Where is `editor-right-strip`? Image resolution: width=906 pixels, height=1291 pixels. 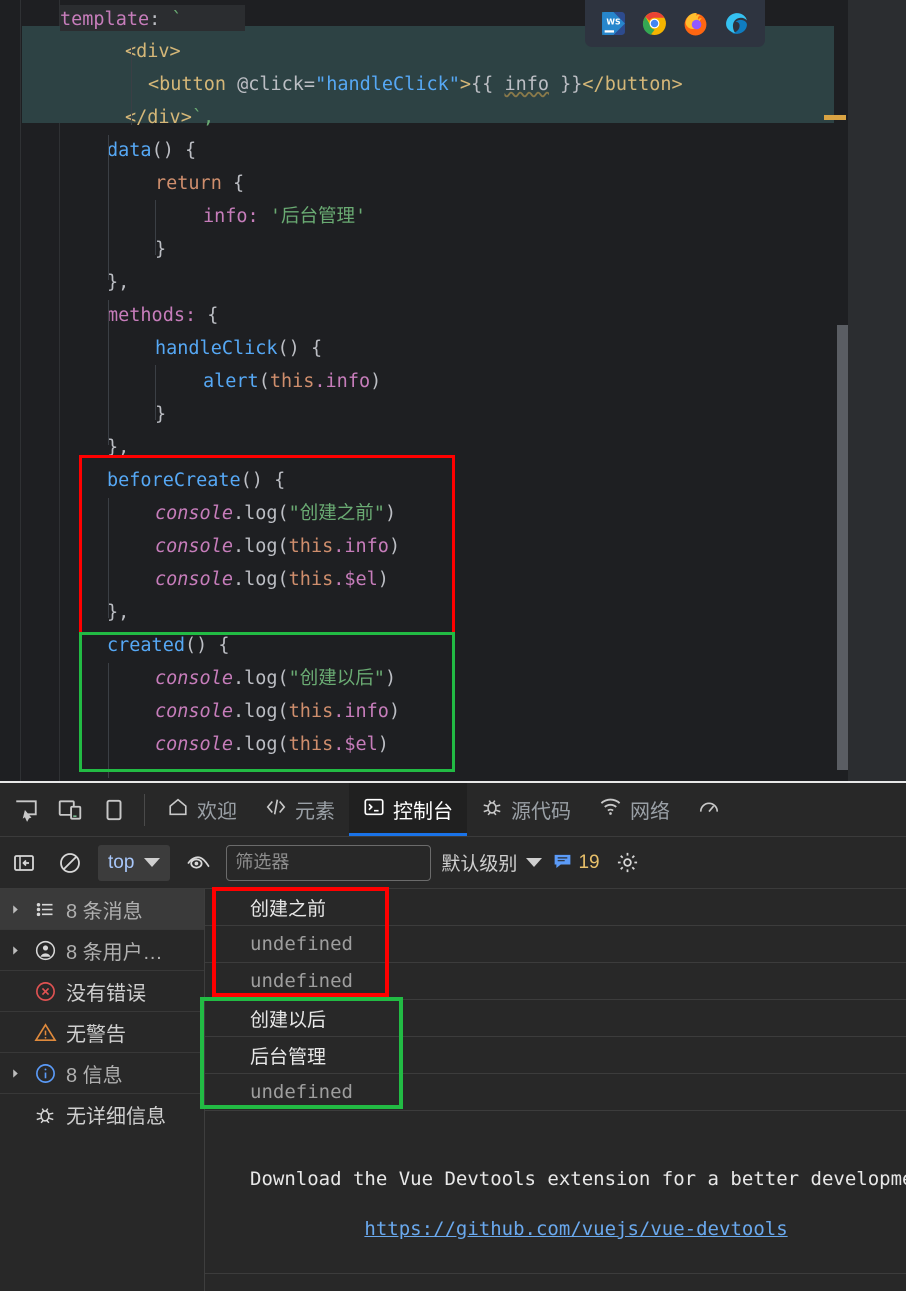 editor-right-strip is located at coordinates (877, 390).